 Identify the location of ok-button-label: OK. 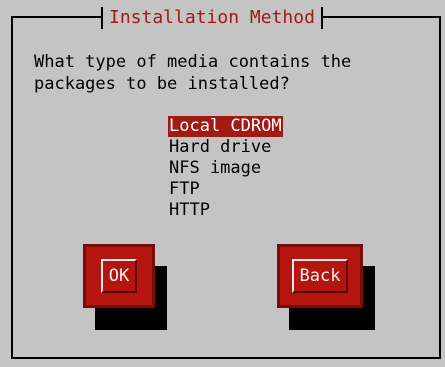
(119, 276).